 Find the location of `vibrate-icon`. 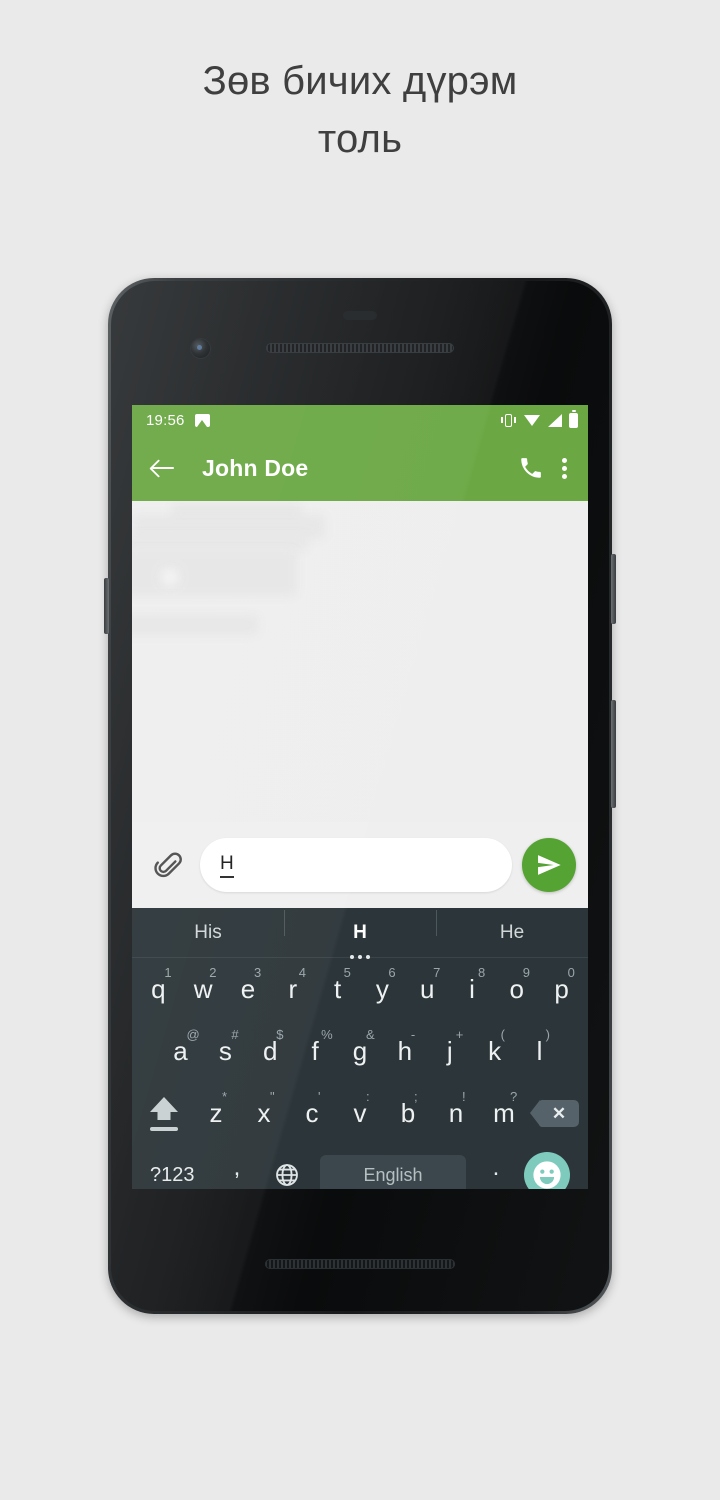

vibrate-icon is located at coordinates (508, 420).